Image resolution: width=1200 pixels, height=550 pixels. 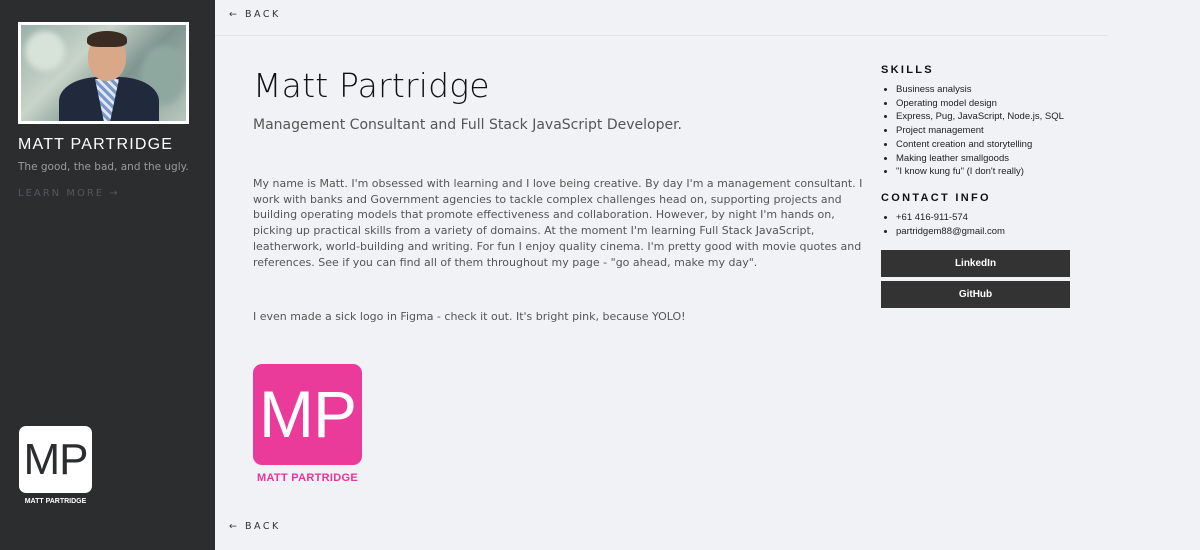 I want to click on list-item: Business analysis, so click(x=983, y=90).